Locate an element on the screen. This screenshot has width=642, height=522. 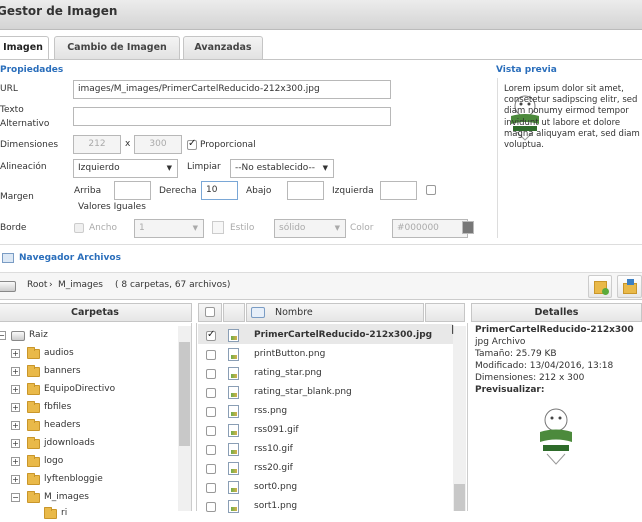
new-folder-button is located at coordinates (600, 286).